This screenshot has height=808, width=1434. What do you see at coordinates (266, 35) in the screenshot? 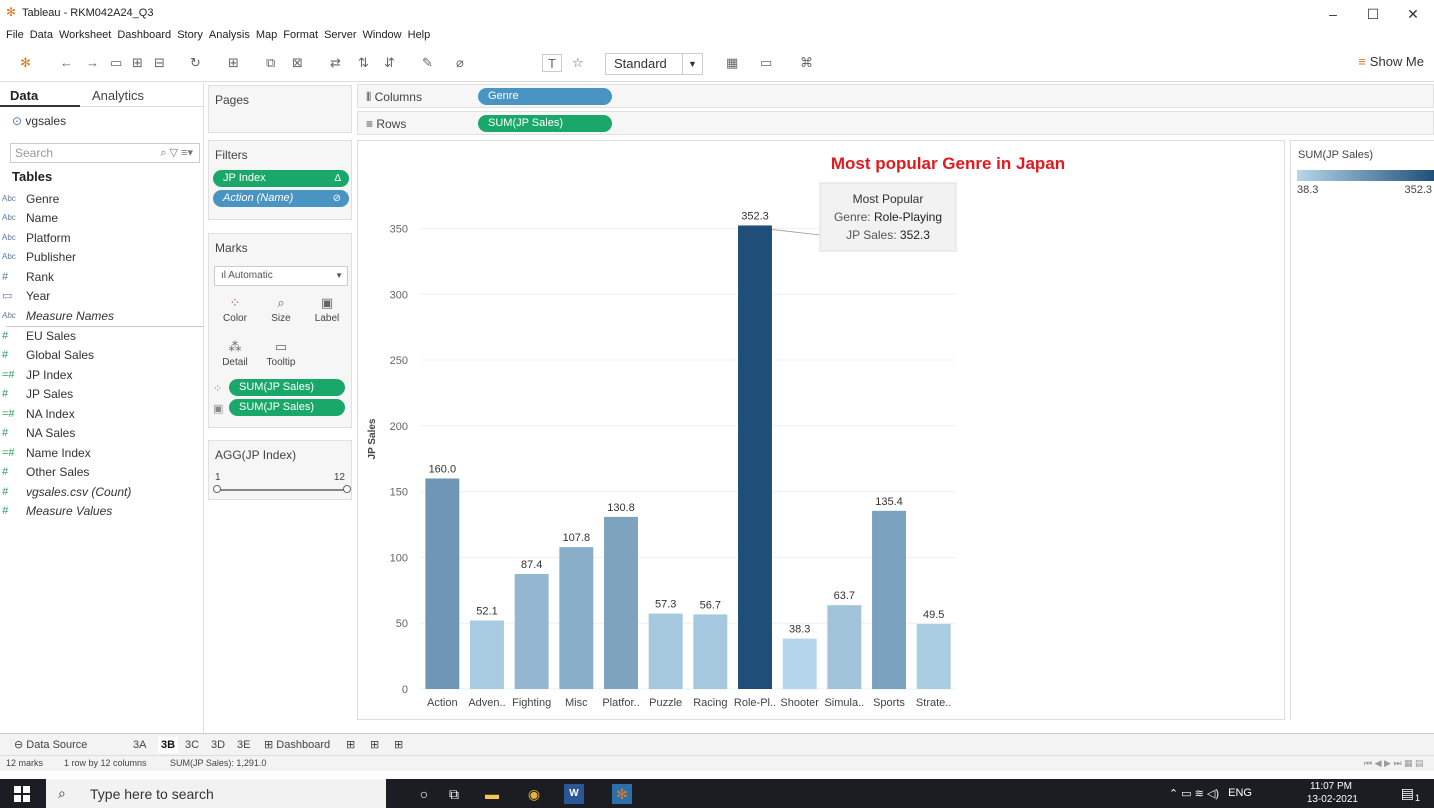
I see `menu-map: Map` at bounding box center [266, 35].